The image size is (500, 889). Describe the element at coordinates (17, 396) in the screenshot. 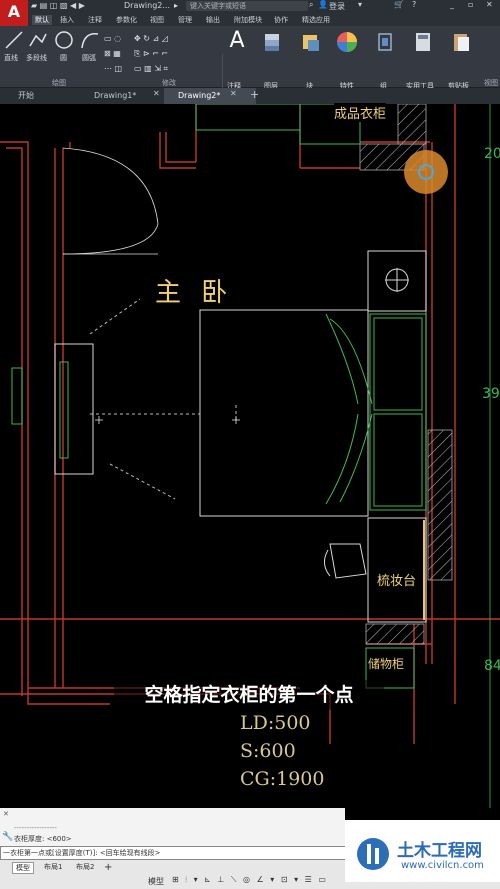

I see `left-wall-cabinet` at that location.